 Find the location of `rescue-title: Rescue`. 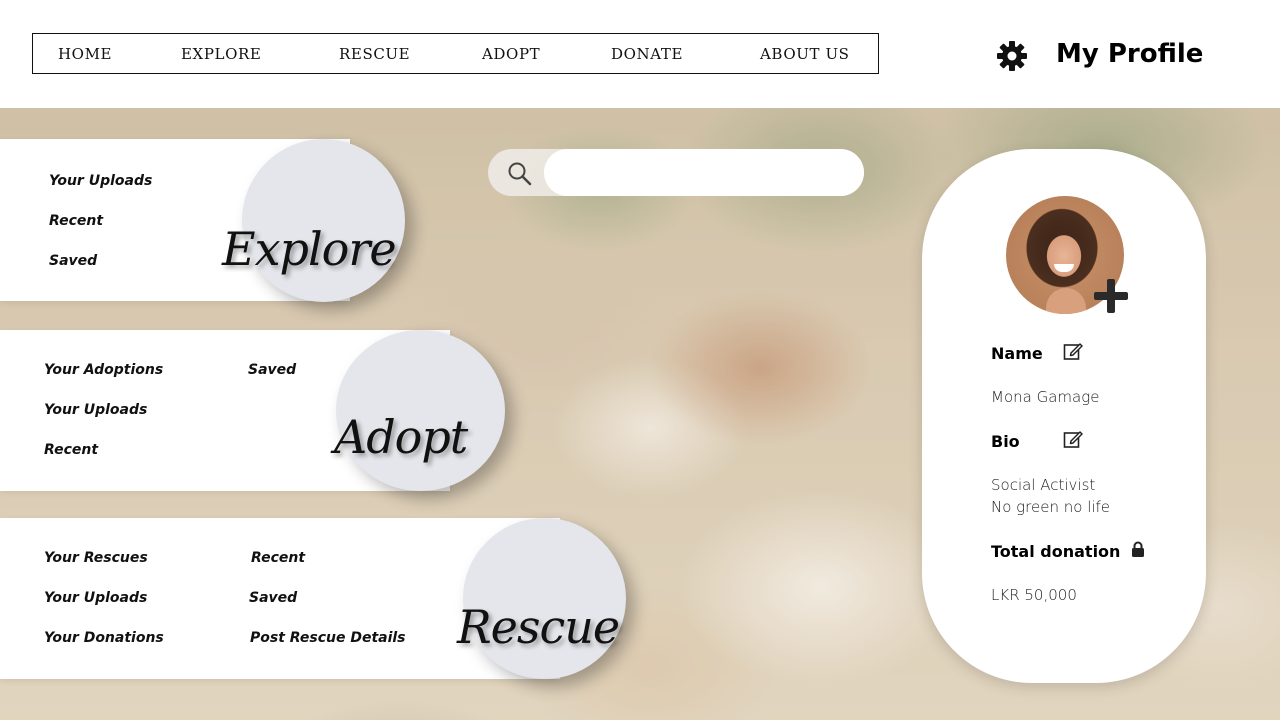

rescue-title: Rescue is located at coordinates (538, 627).